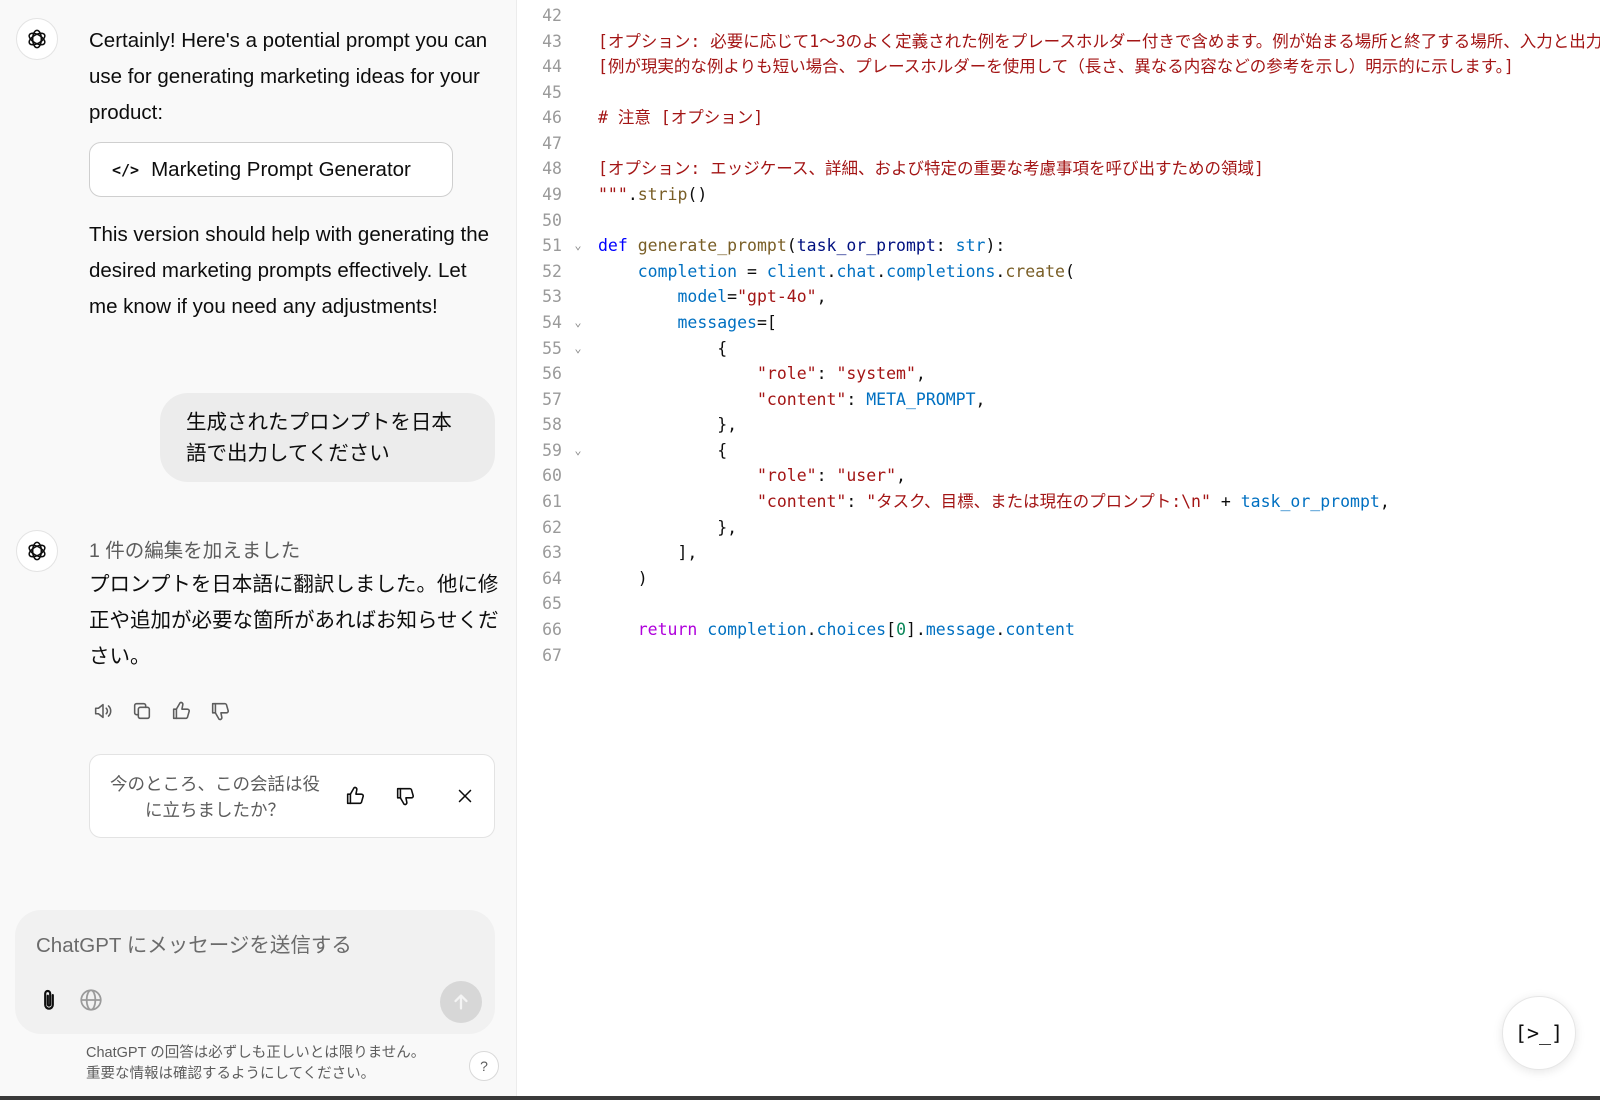  What do you see at coordinates (552, 425) in the screenshot?
I see `line-number: 58` at bounding box center [552, 425].